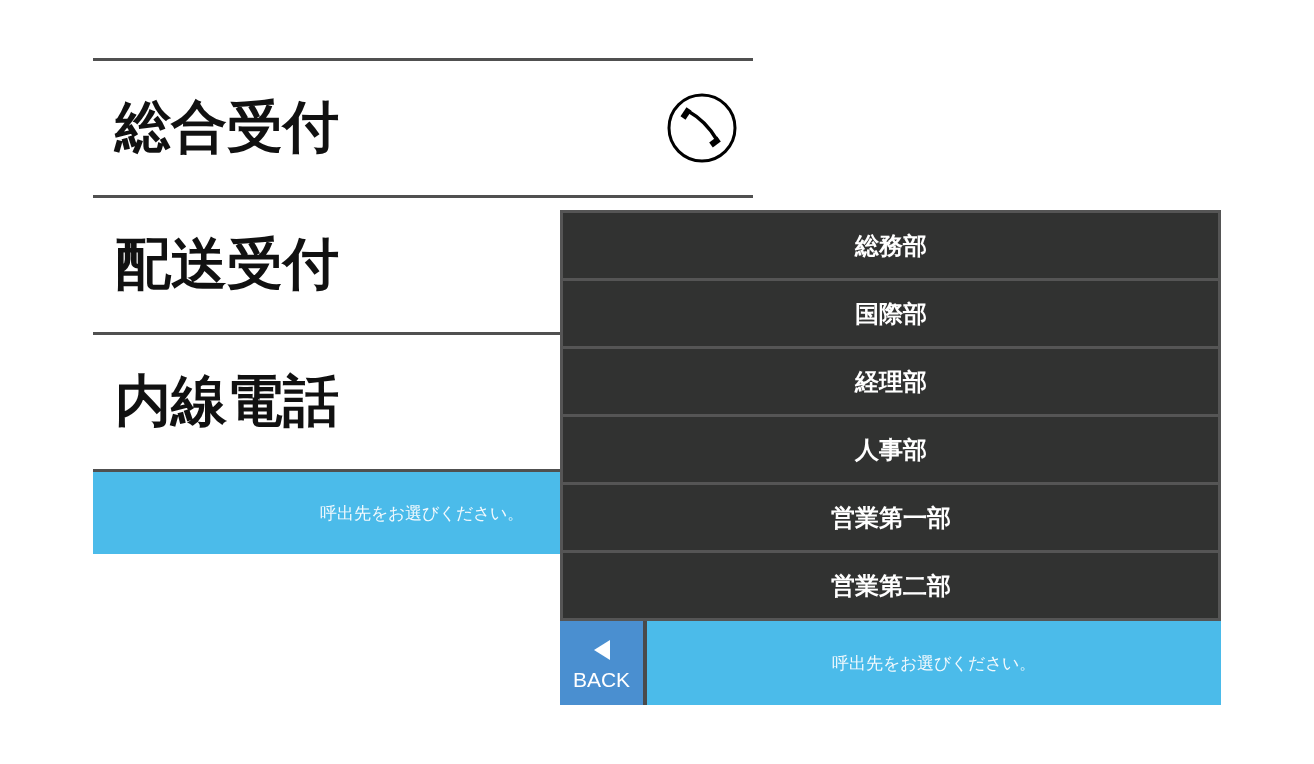 This screenshot has height=764, width=1314. What do you see at coordinates (890, 449) in the screenshot?
I see `department-item: 人事部` at bounding box center [890, 449].